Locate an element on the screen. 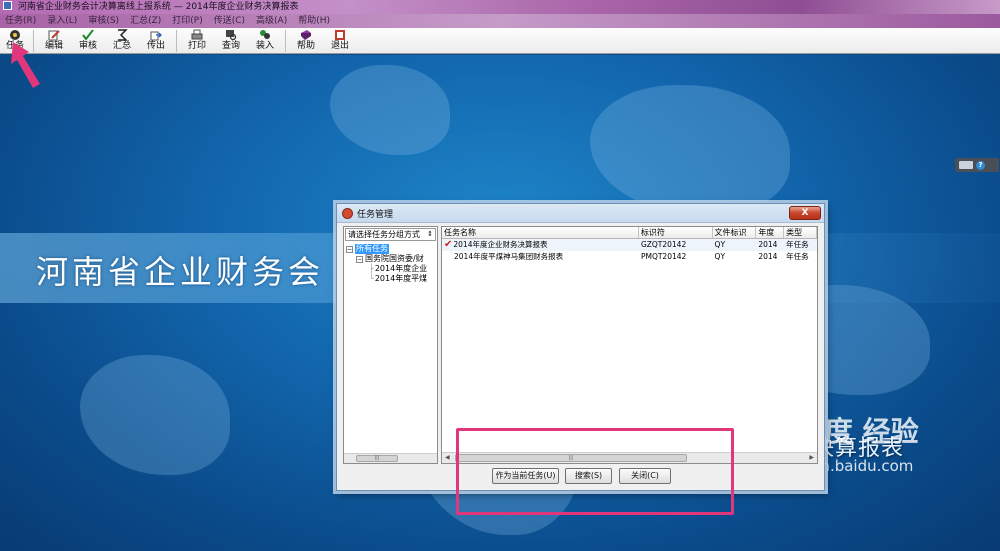  help-button: 帮助 is located at coordinates (306, 41).